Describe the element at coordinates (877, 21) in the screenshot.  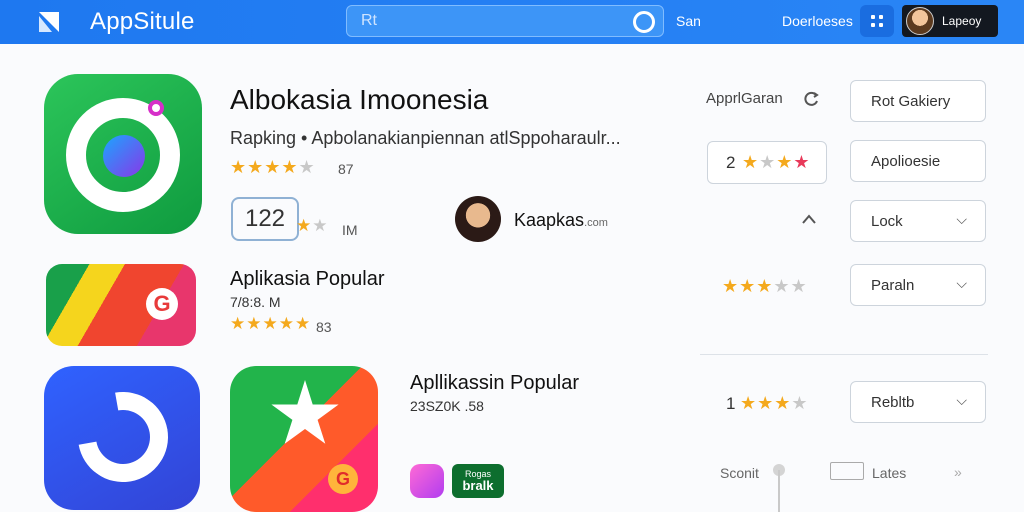
I see `apps-grid-button` at that location.